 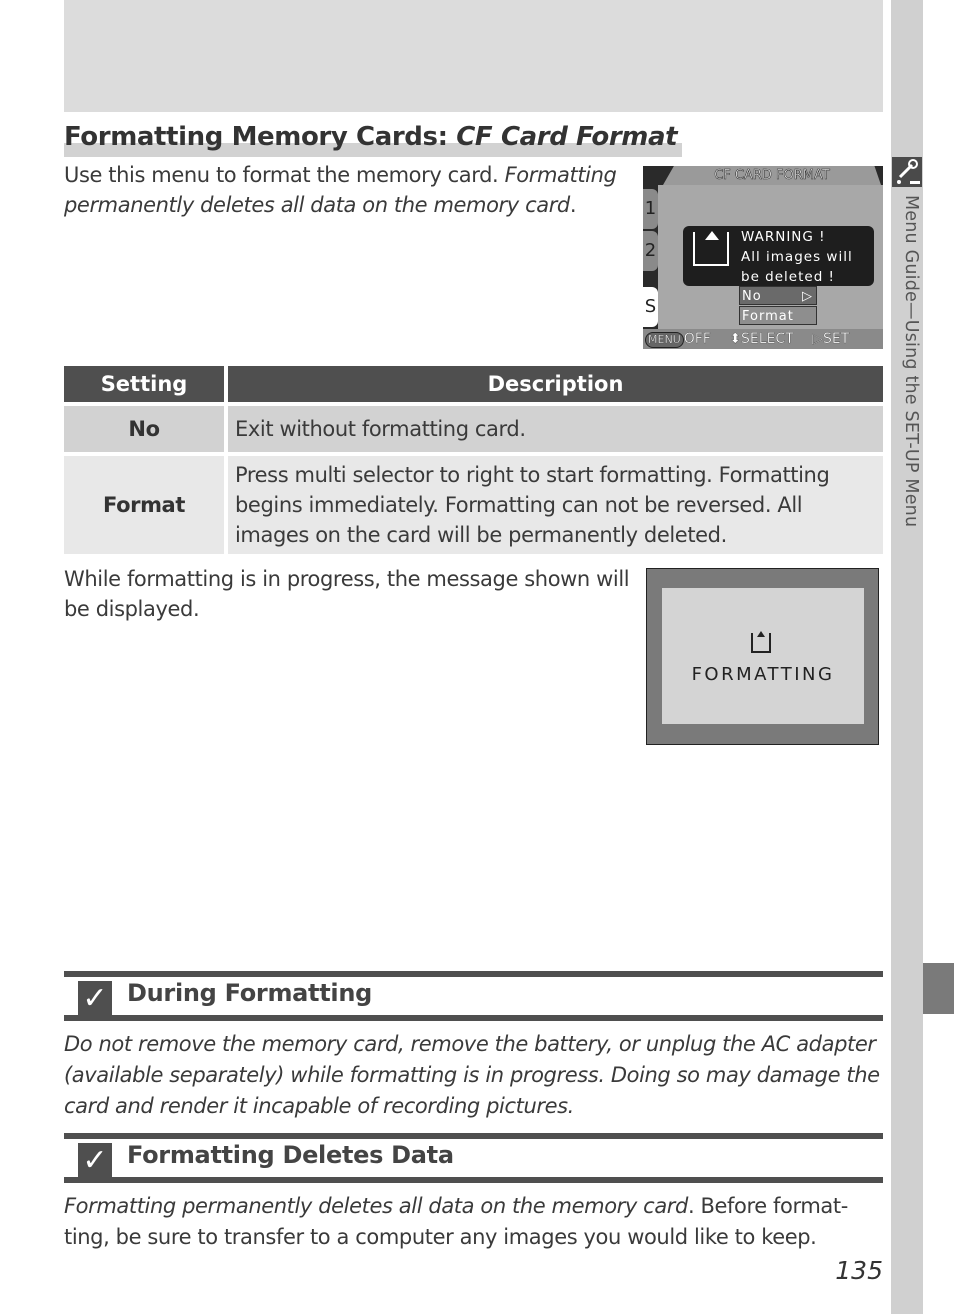 What do you see at coordinates (807, 296) in the screenshot?
I see `right-arrow-icon: ▷` at bounding box center [807, 296].